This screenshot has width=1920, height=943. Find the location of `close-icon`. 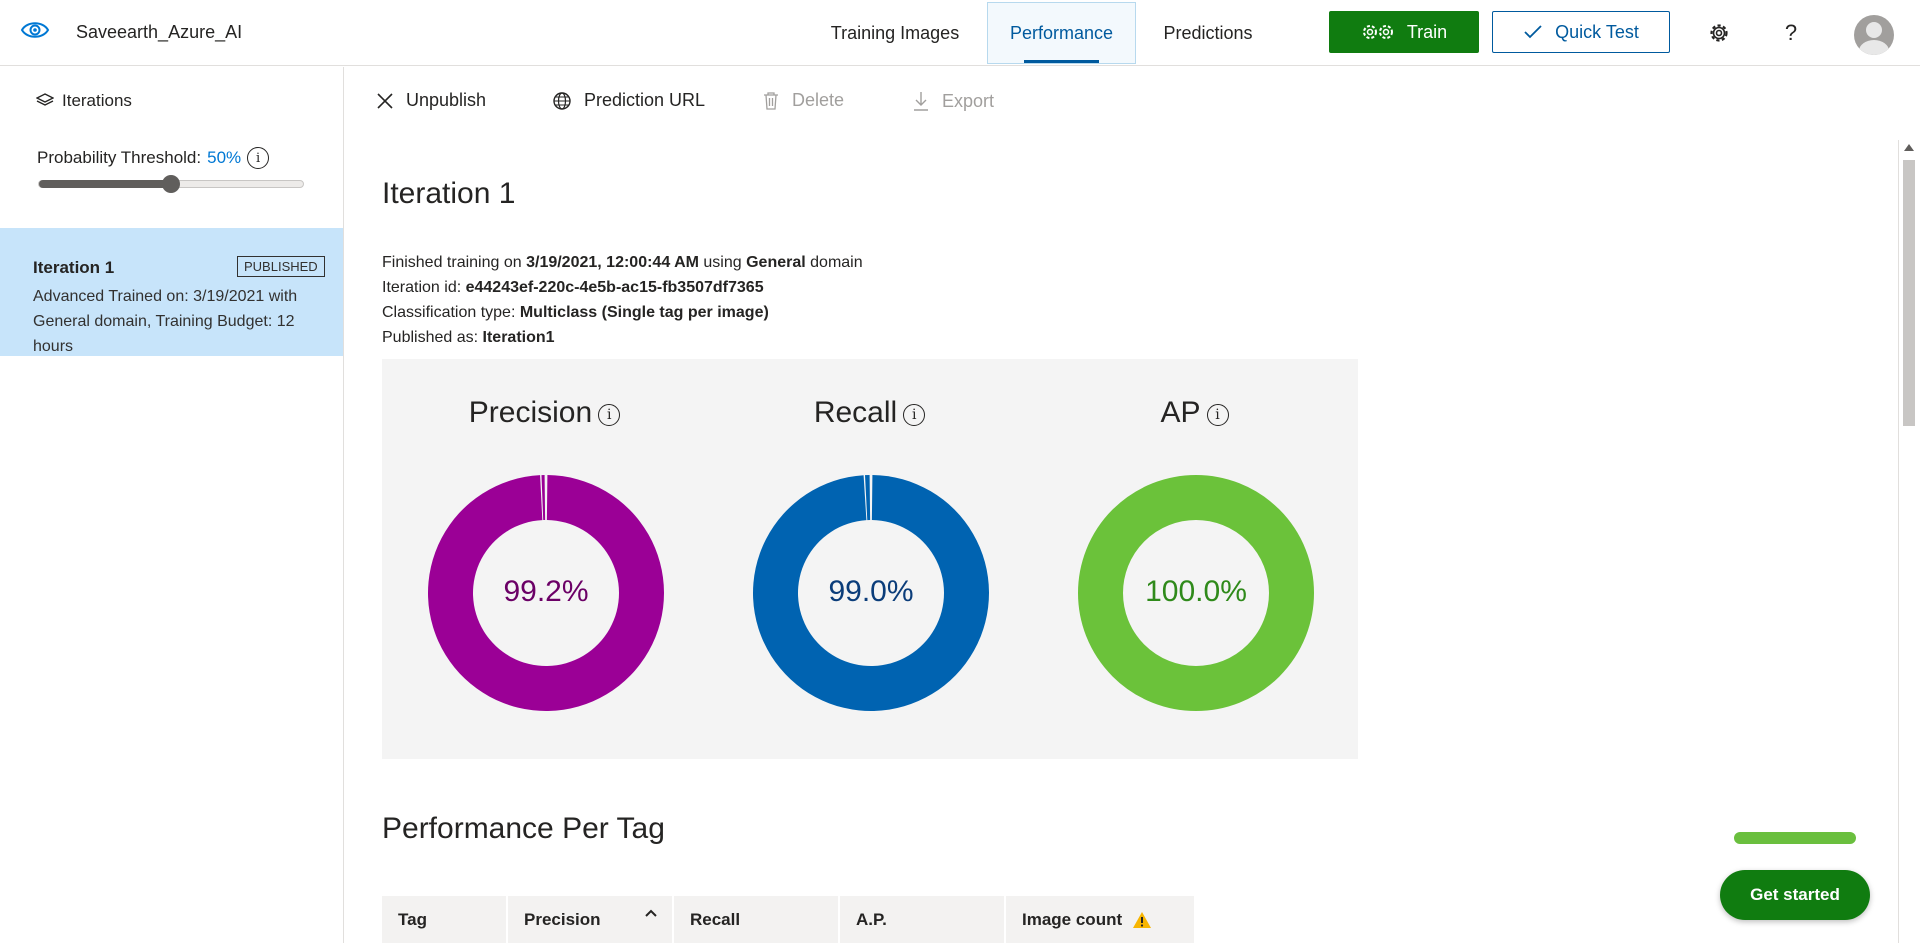

close-icon is located at coordinates (385, 100).